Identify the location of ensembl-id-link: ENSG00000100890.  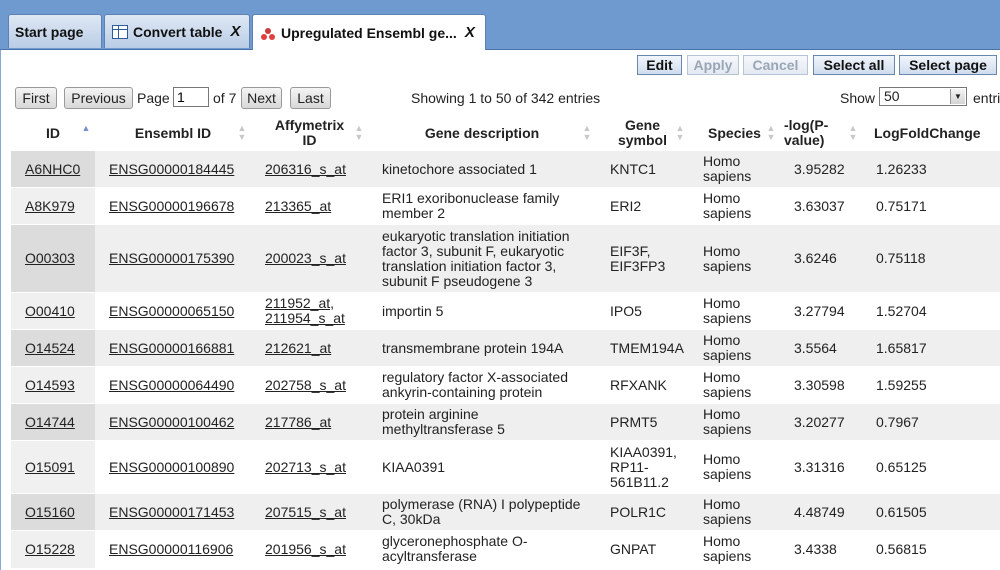
(171, 467).